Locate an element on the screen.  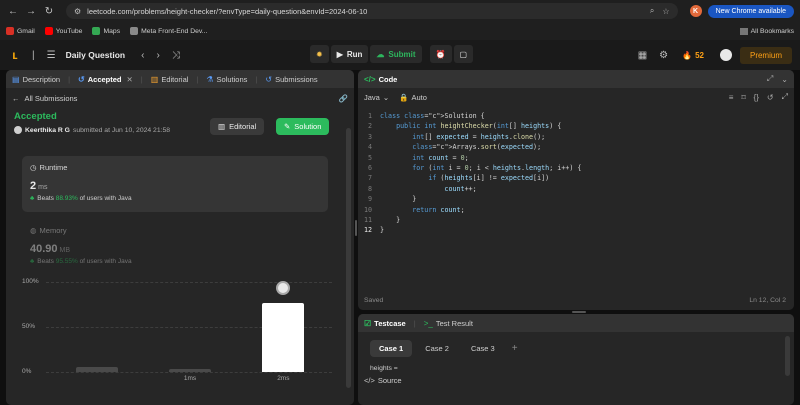
case-3-tab: Case 3 is located at coordinates (483, 348).